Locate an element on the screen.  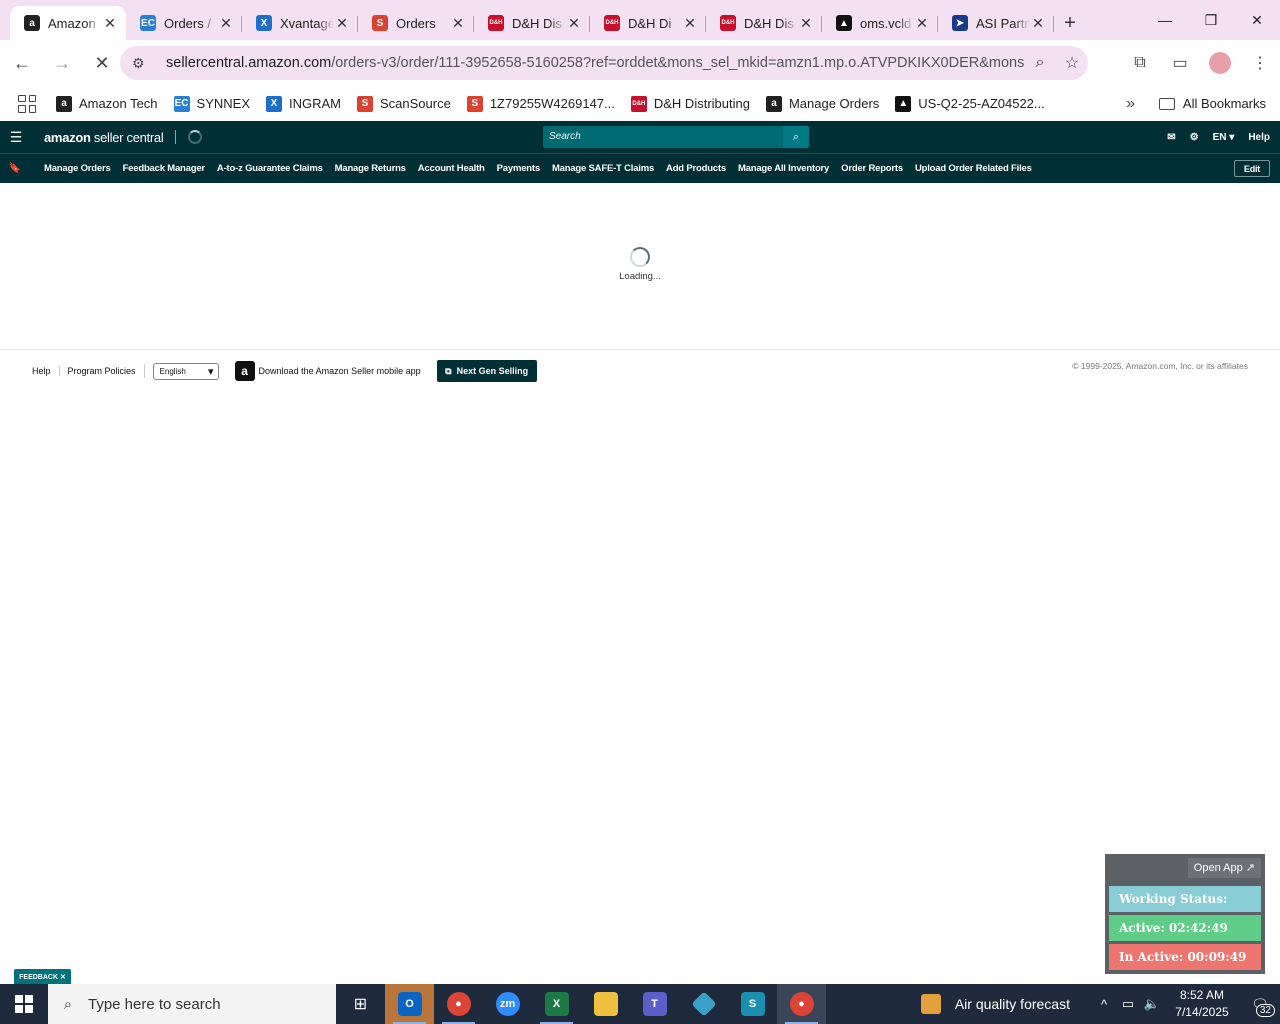
bookmark-icon: 🔖 is located at coordinates (15, 168).